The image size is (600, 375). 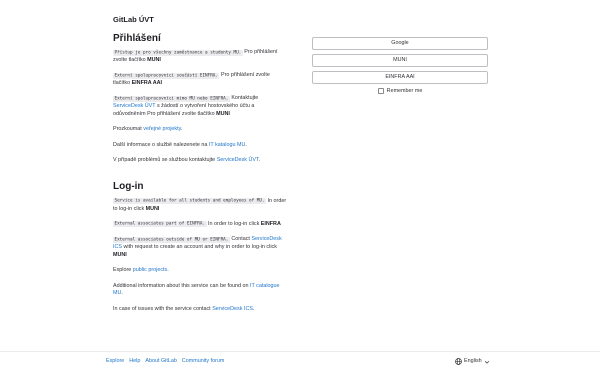 What do you see at coordinates (203, 362) in the screenshot?
I see `footer-forum-link: Community forum` at bounding box center [203, 362].